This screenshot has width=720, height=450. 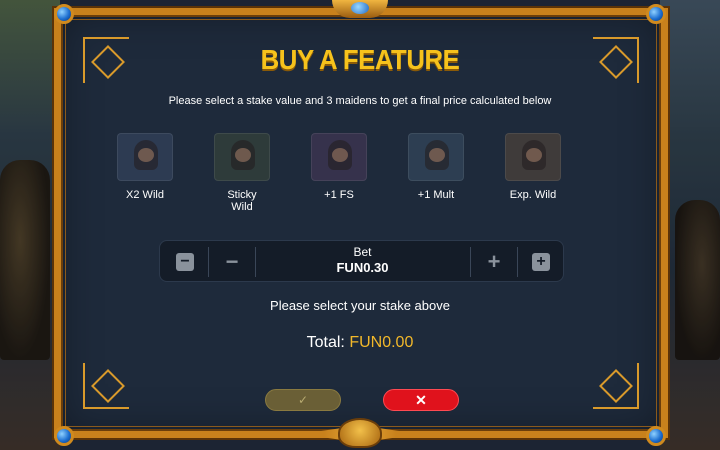 I want to click on feature-label: X2 Wild, so click(x=145, y=195).